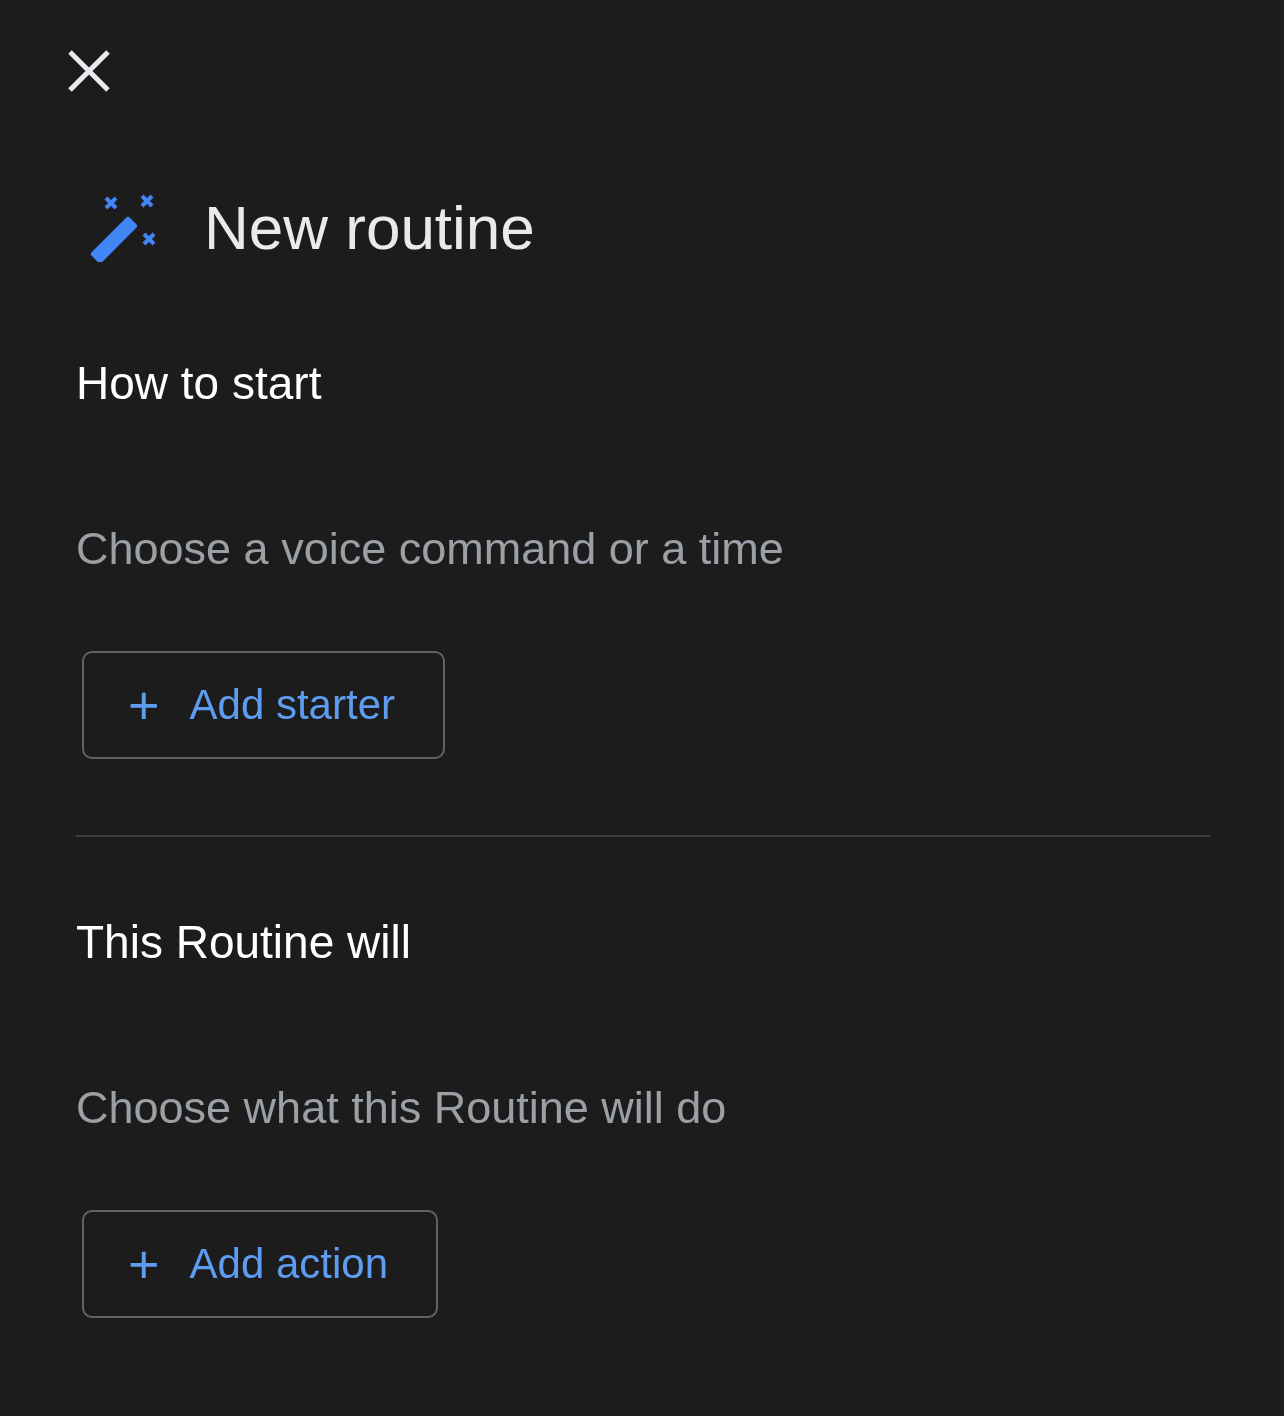  Describe the element at coordinates (402, 1107) in the screenshot. I see `section-description: Choose what this Routine will do` at that location.